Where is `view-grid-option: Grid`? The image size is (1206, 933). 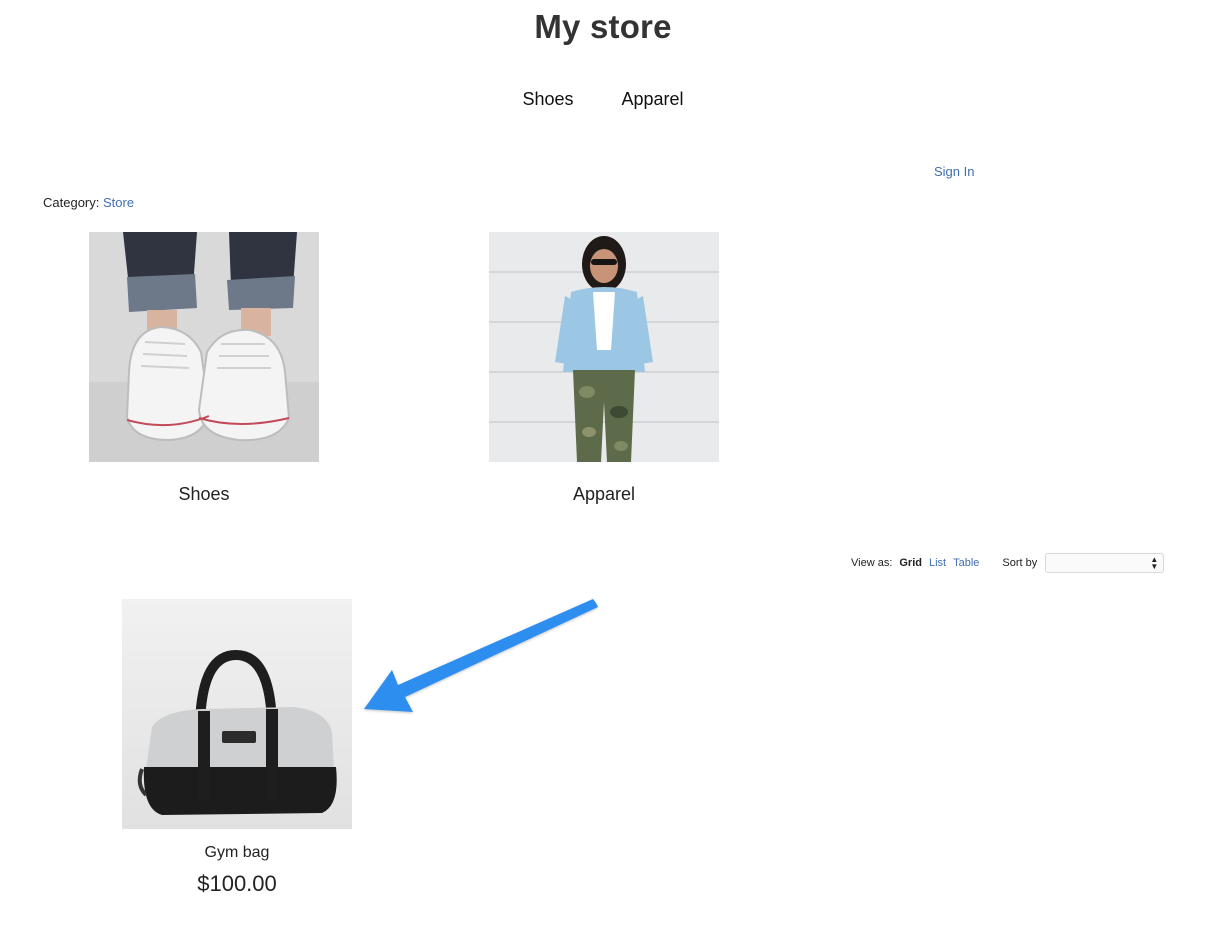
view-grid-option: Grid is located at coordinates (910, 563).